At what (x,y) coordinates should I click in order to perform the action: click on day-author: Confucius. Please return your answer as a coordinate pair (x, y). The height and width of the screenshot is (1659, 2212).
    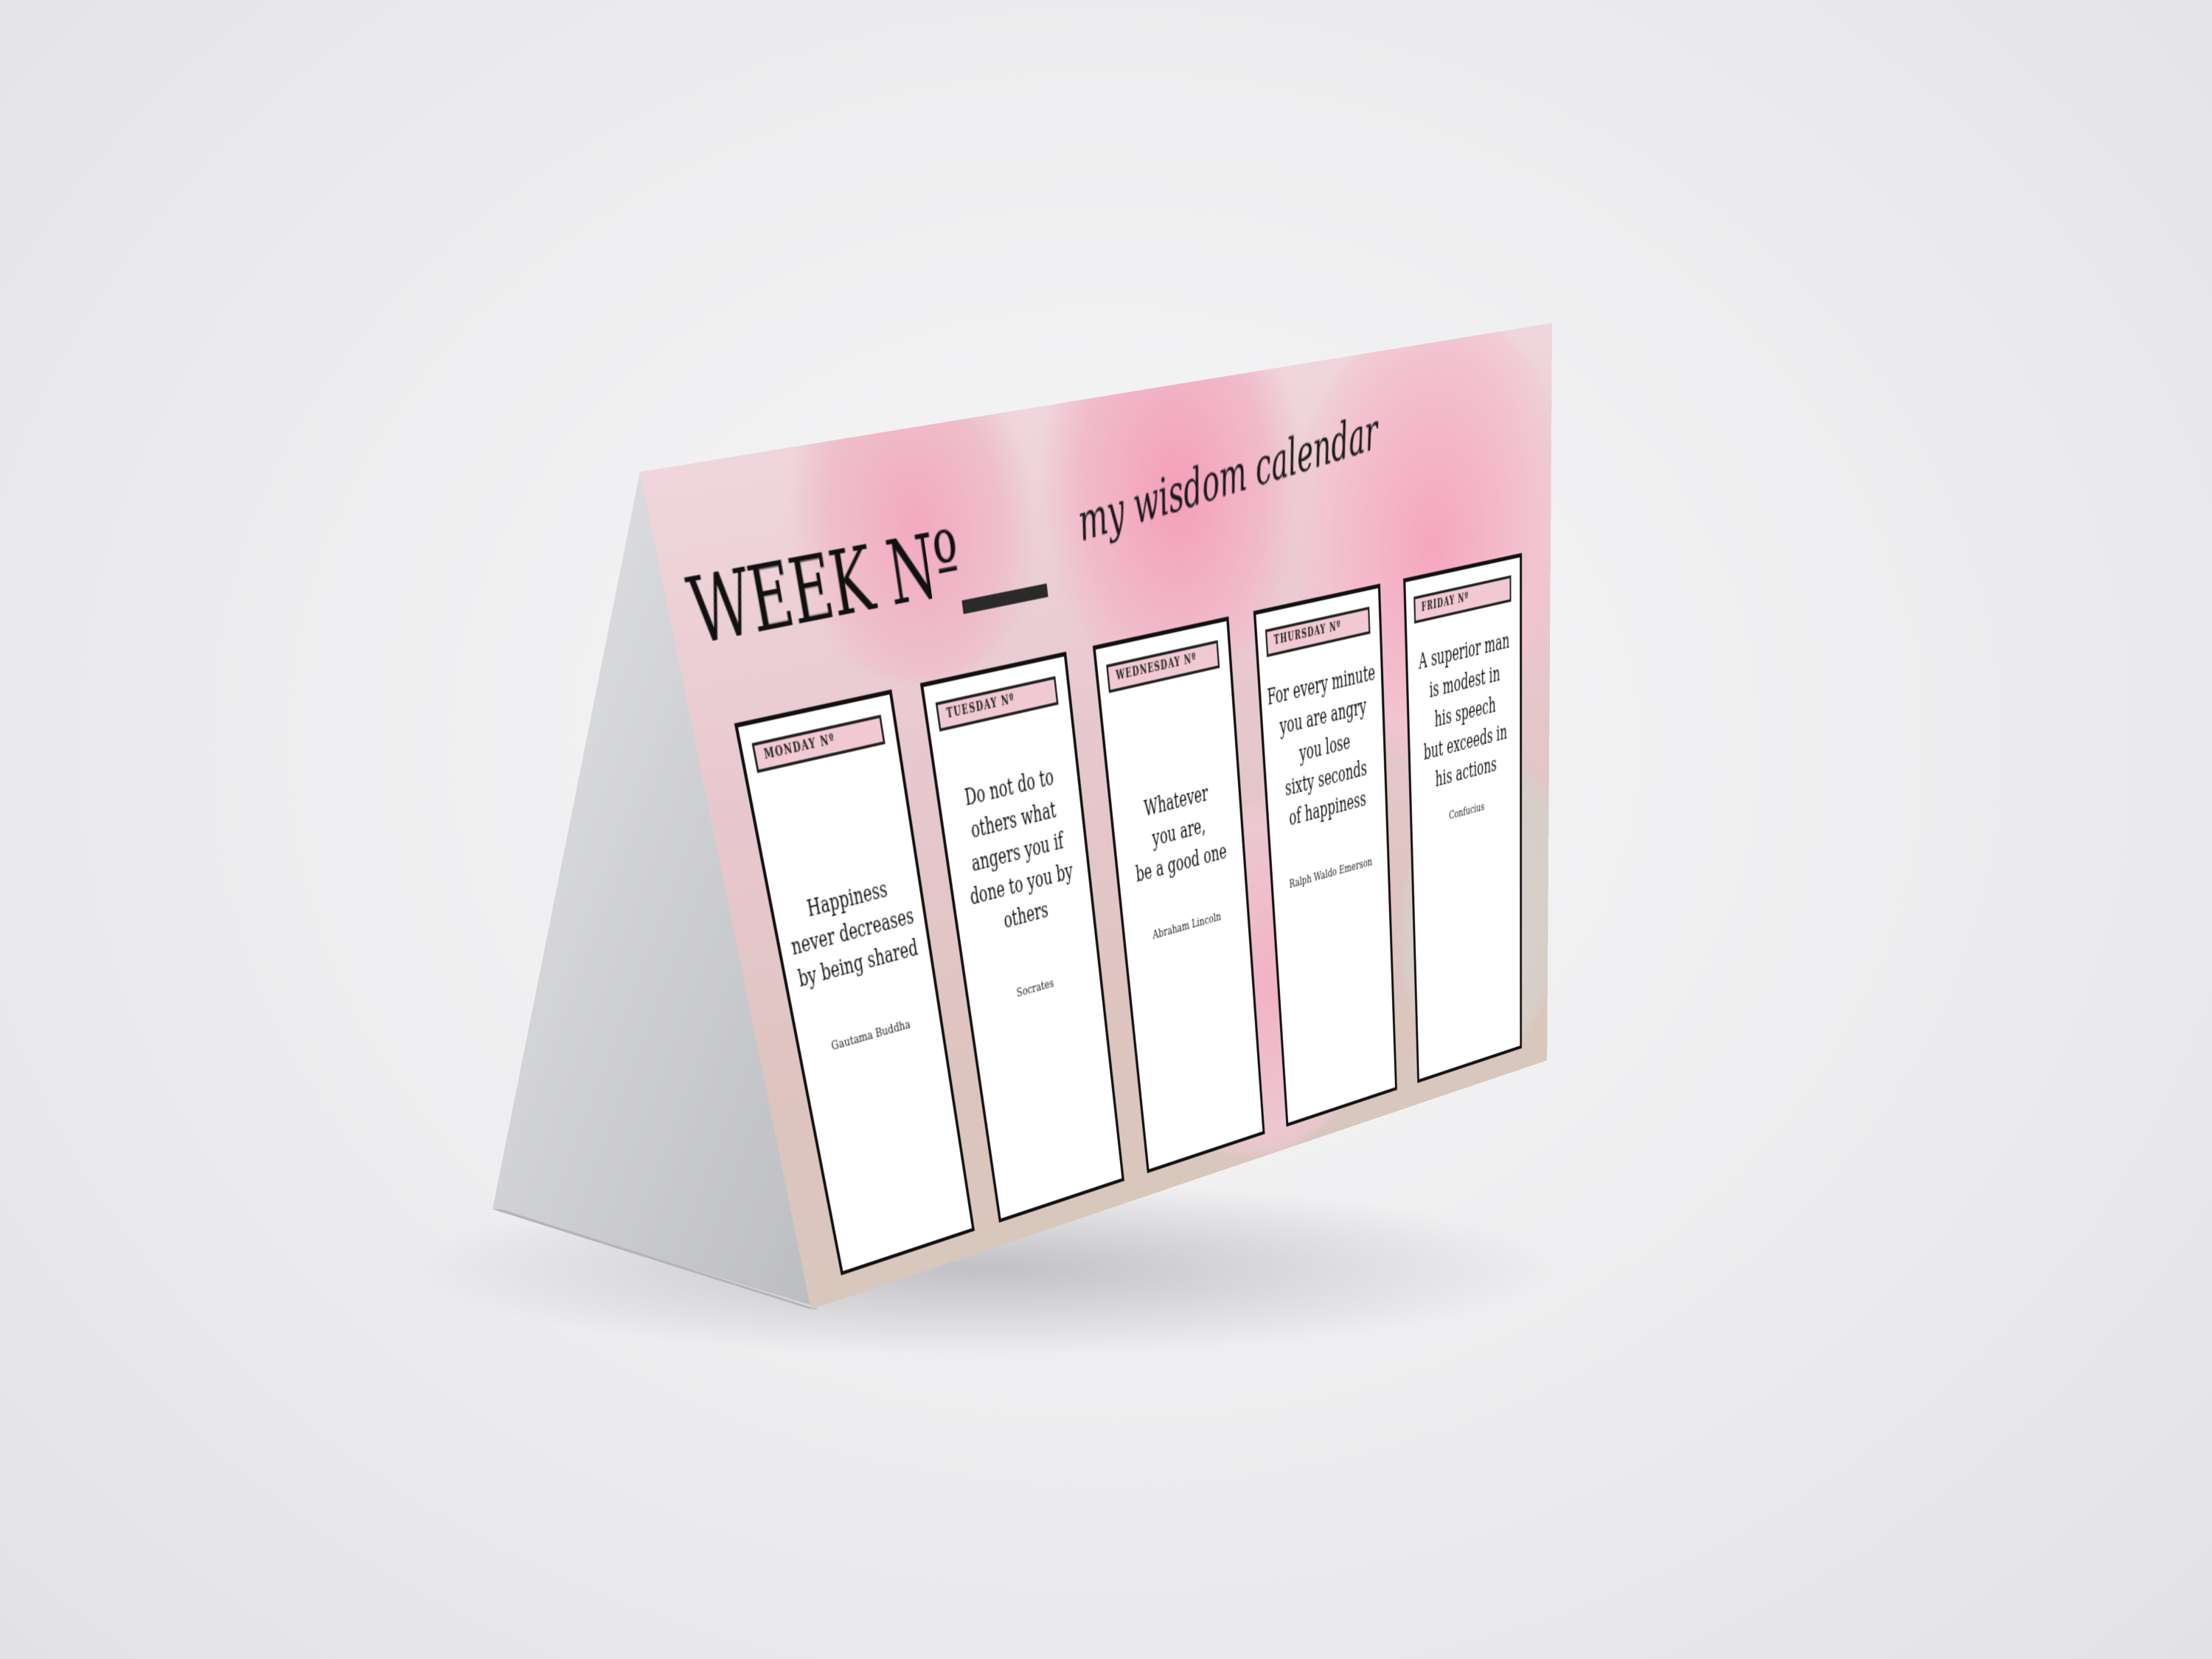
    Looking at the image, I should click on (1467, 812).